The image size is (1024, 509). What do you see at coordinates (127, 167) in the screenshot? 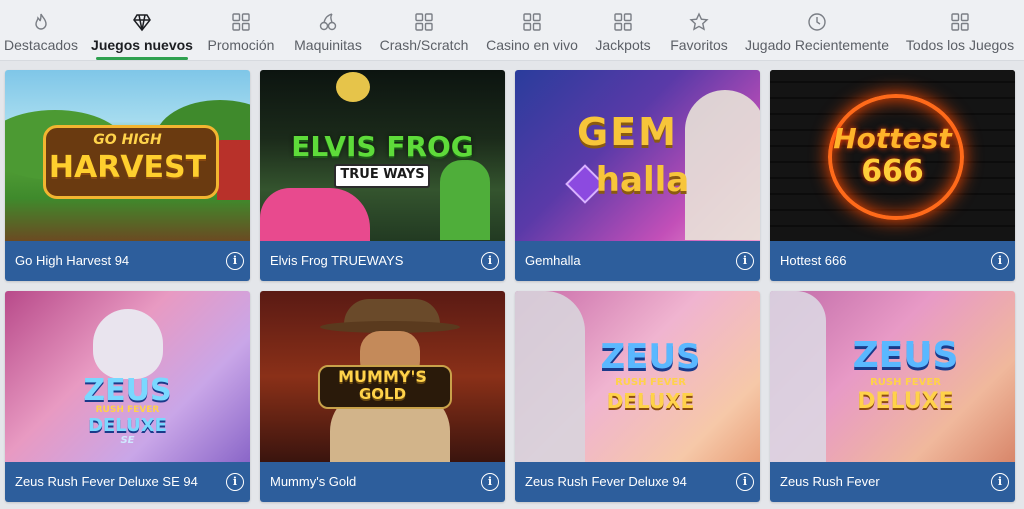
I see `game-logo-line: HARVEST` at bounding box center [127, 167].